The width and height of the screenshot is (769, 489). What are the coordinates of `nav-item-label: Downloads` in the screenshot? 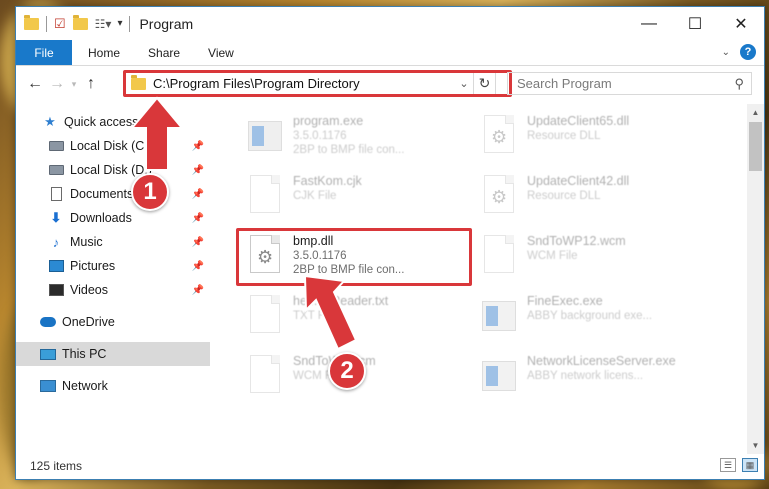 It's located at (101, 218).